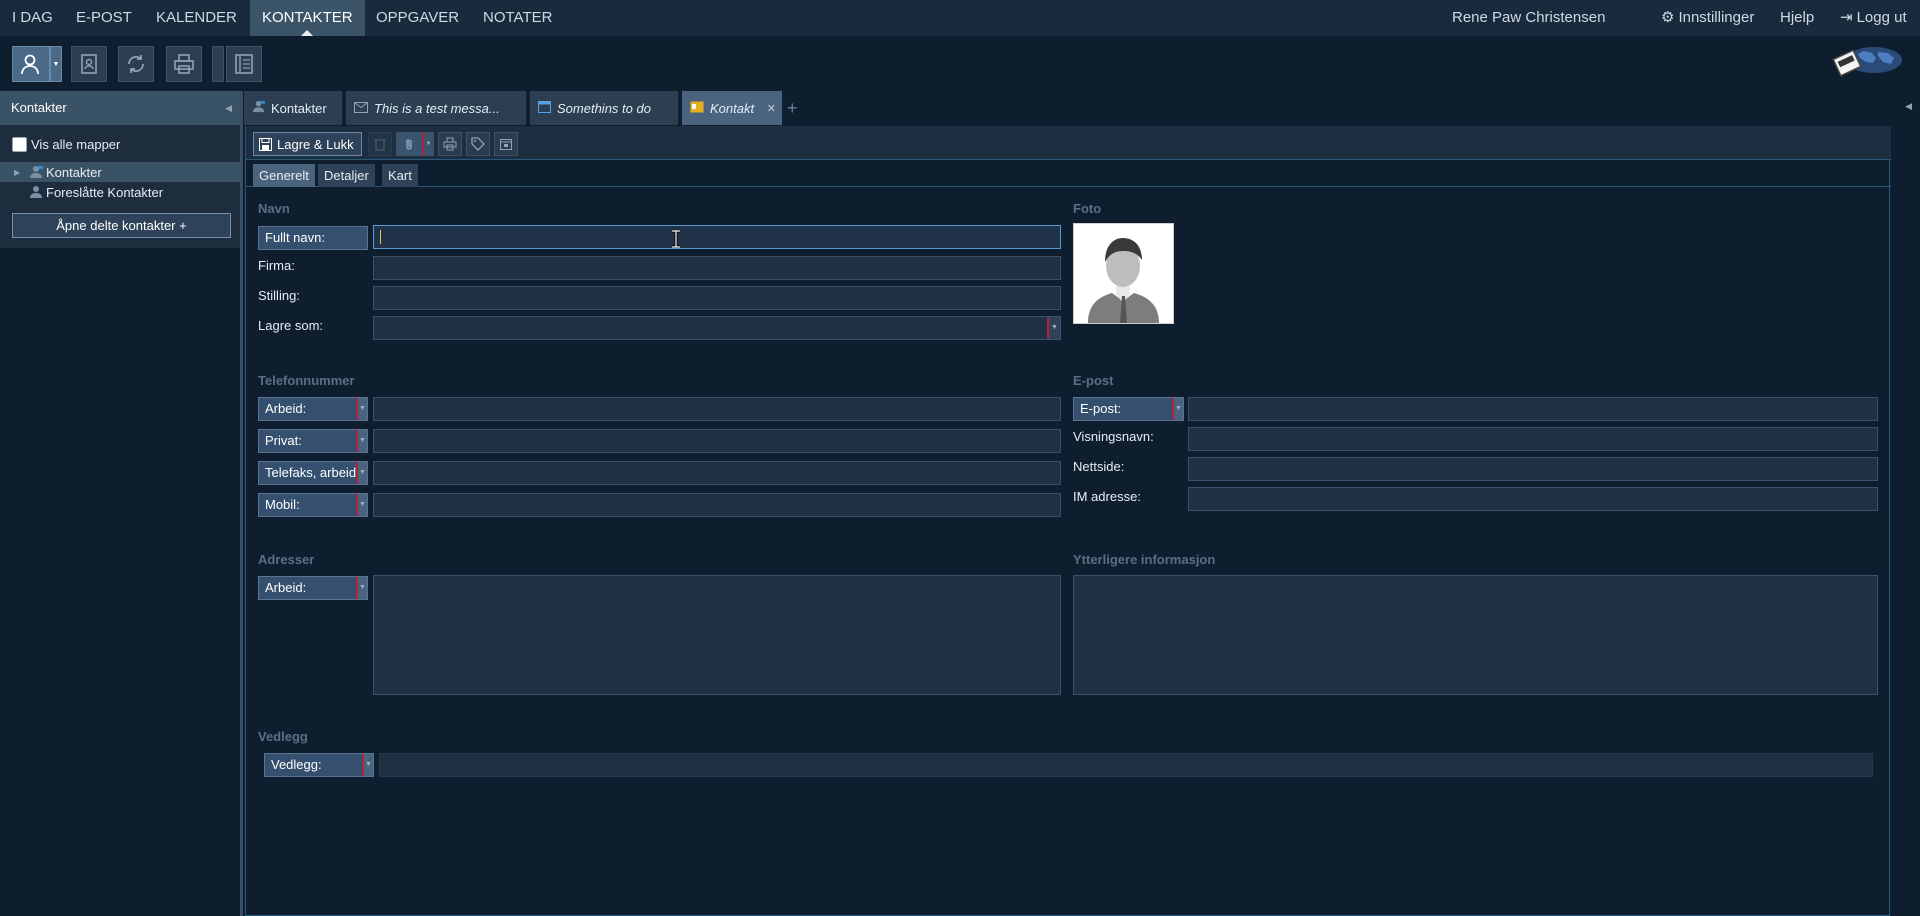  I want to click on user-name: Rene Paw Christensen, so click(1528, 18).